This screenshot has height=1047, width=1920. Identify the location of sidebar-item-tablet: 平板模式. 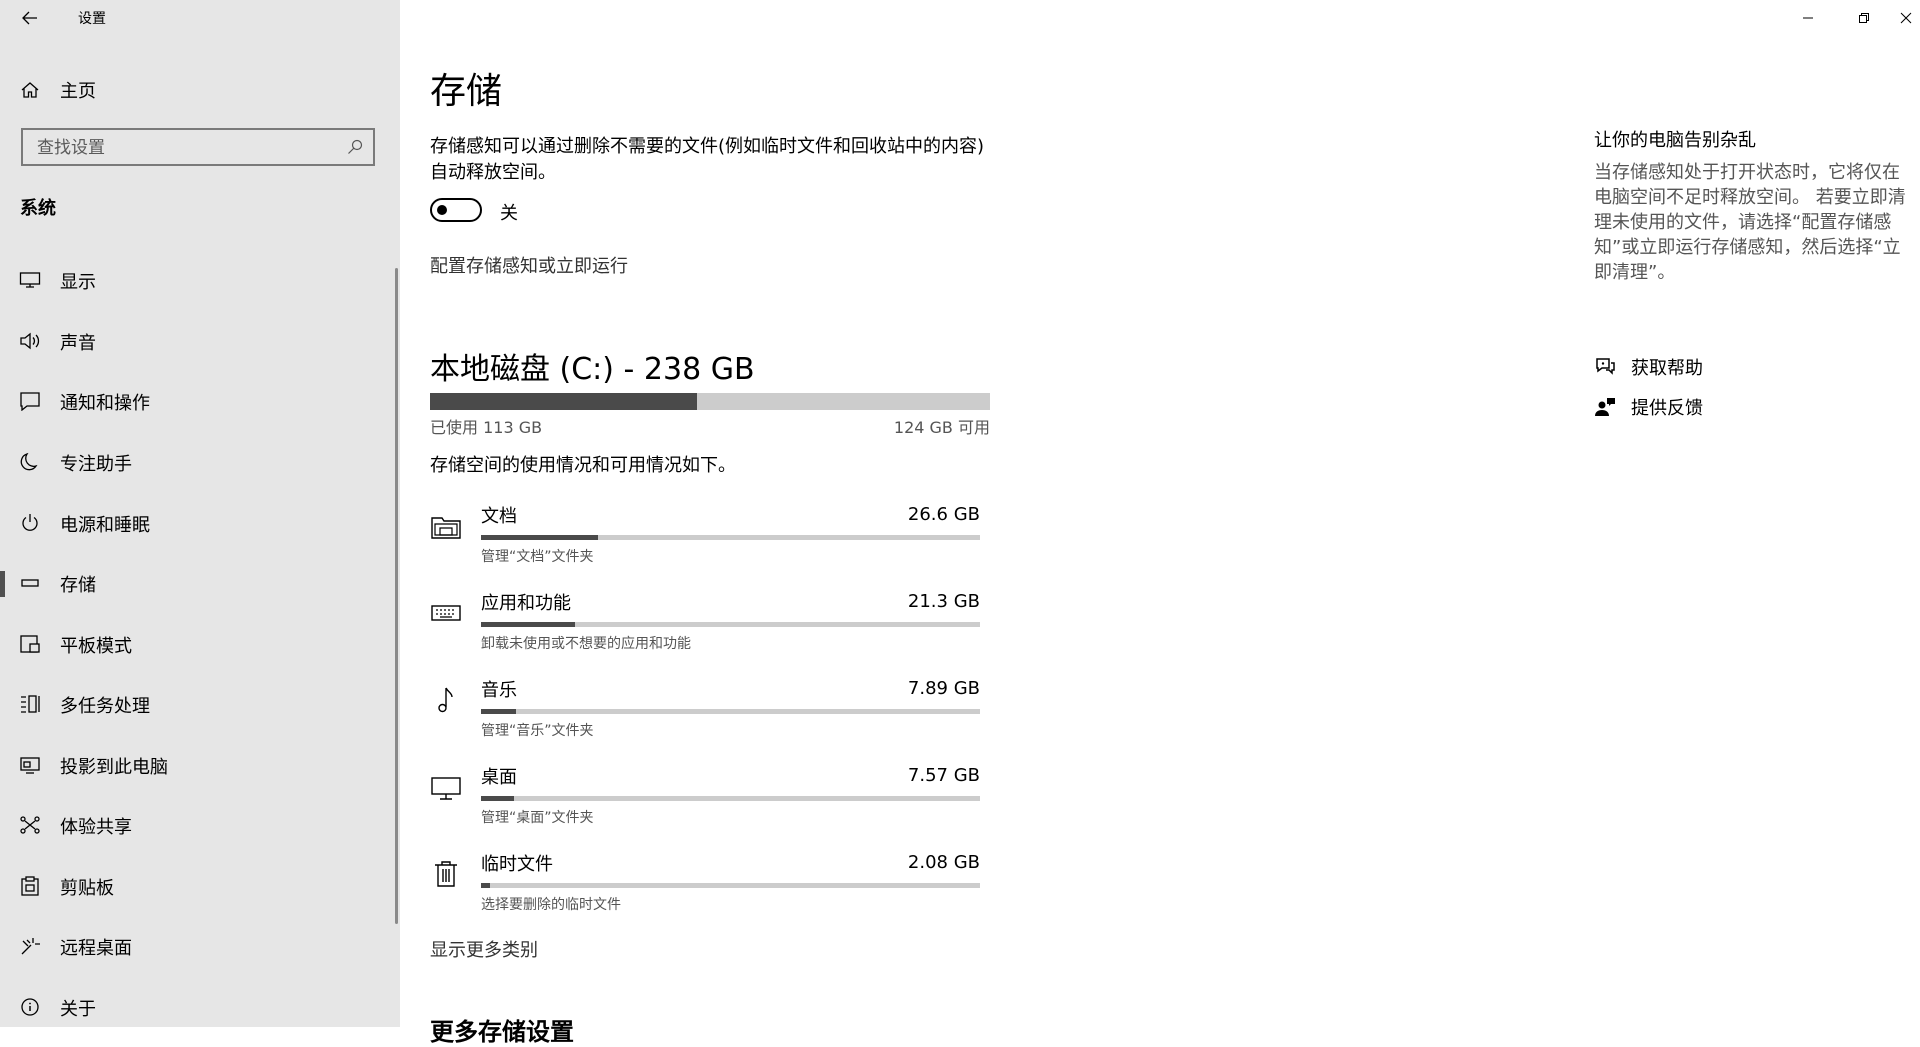
(197, 644).